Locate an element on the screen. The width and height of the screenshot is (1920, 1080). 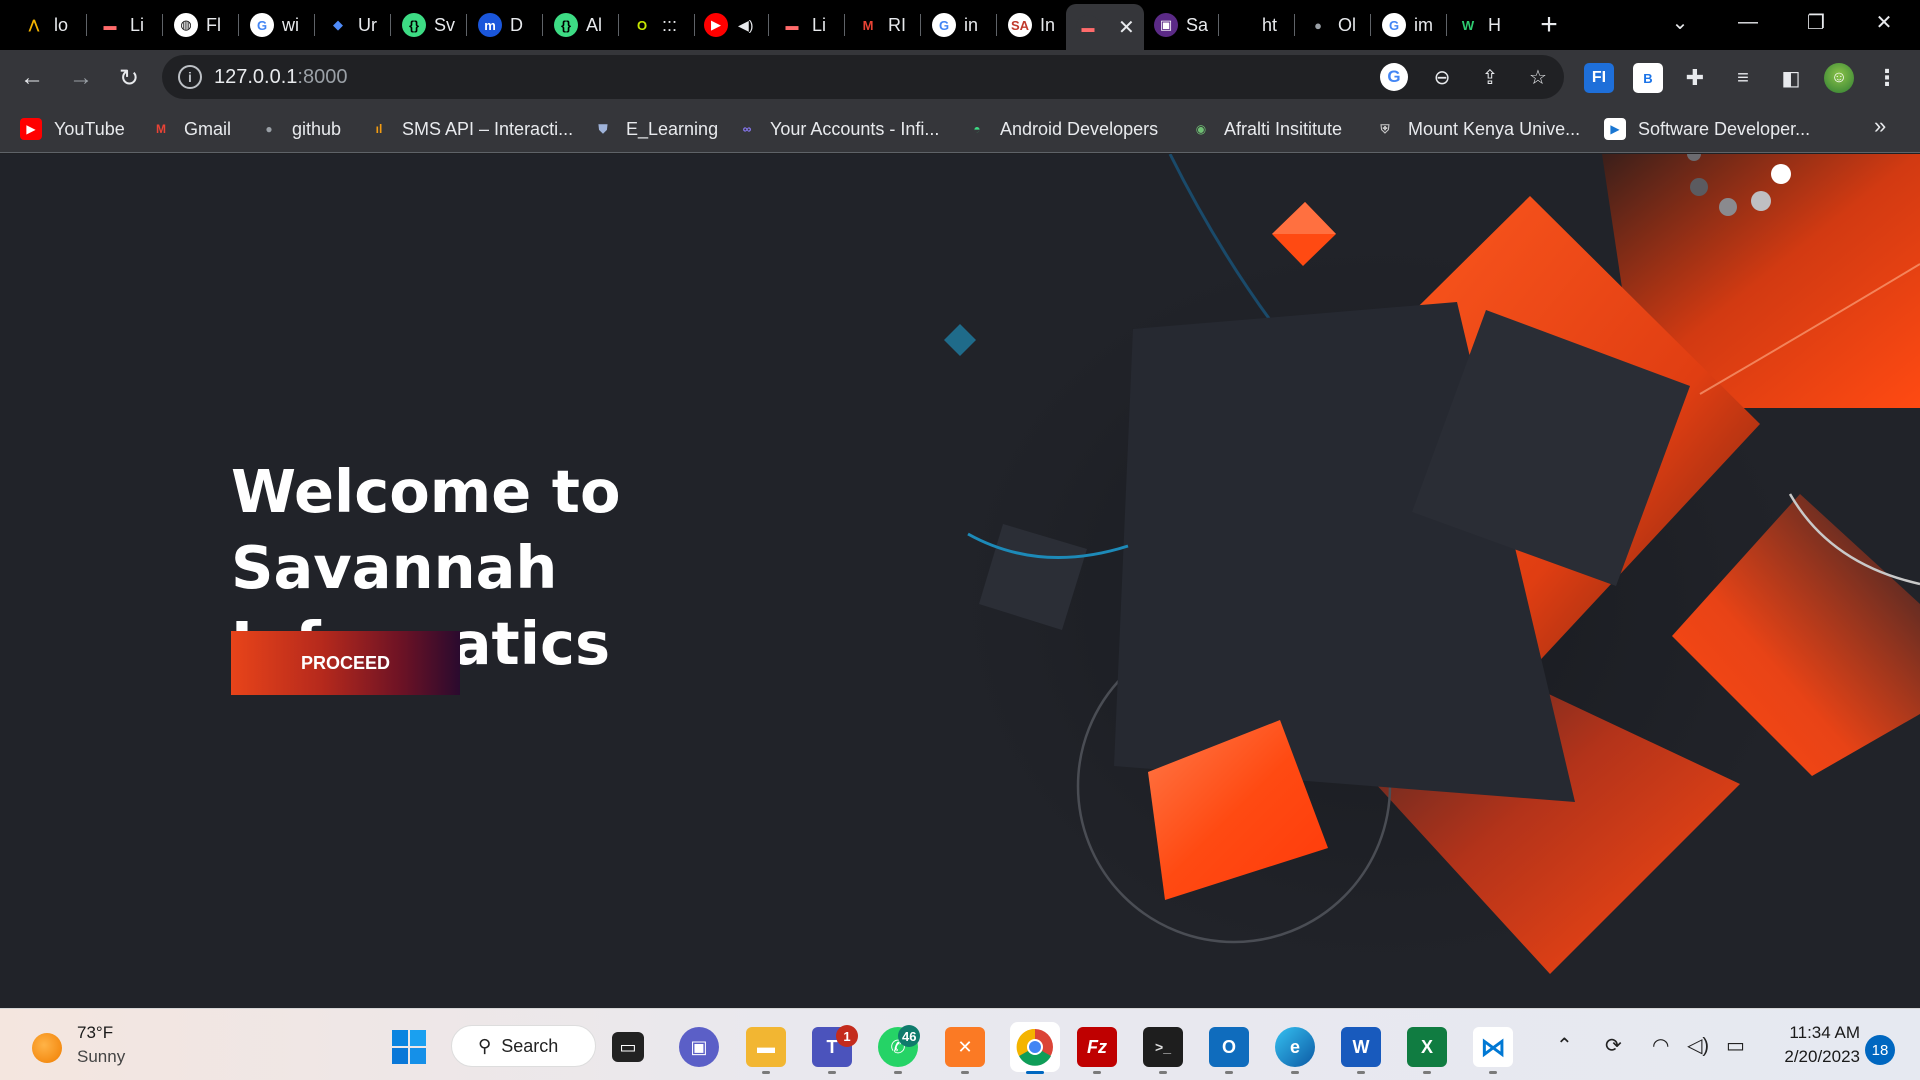
olympic-ring-icon: O is located at coordinates (642, 25).